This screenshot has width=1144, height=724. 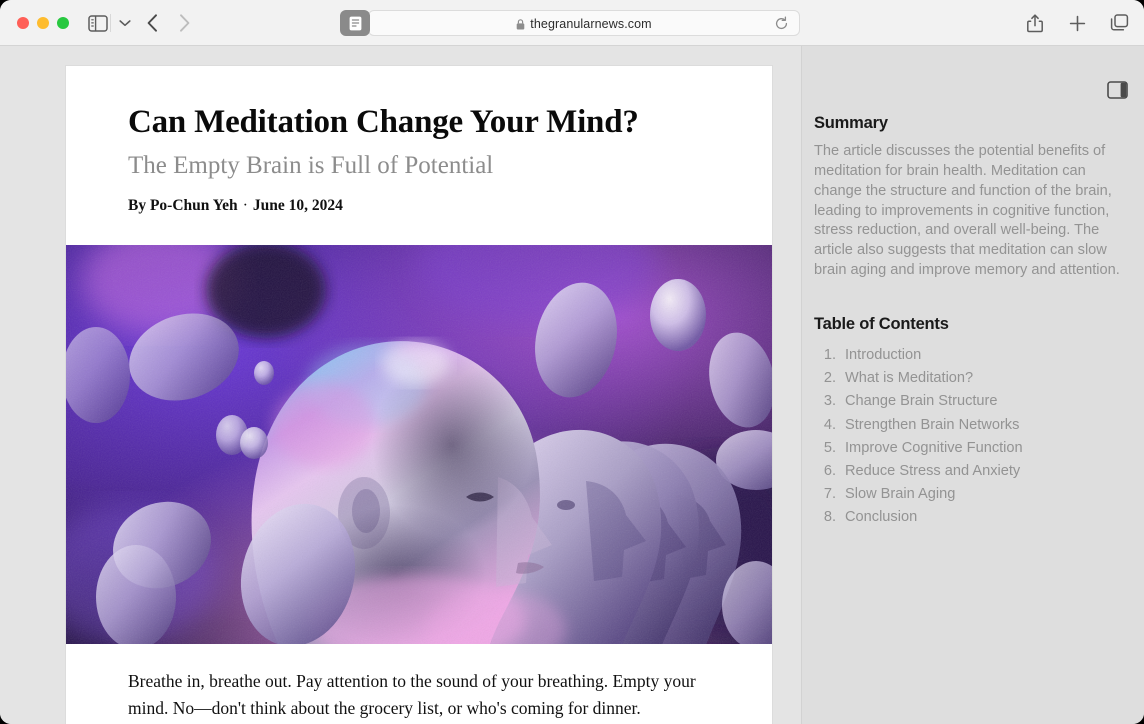 What do you see at coordinates (183, 205) in the screenshot?
I see `article-author: By Po-Chun Yeh` at bounding box center [183, 205].